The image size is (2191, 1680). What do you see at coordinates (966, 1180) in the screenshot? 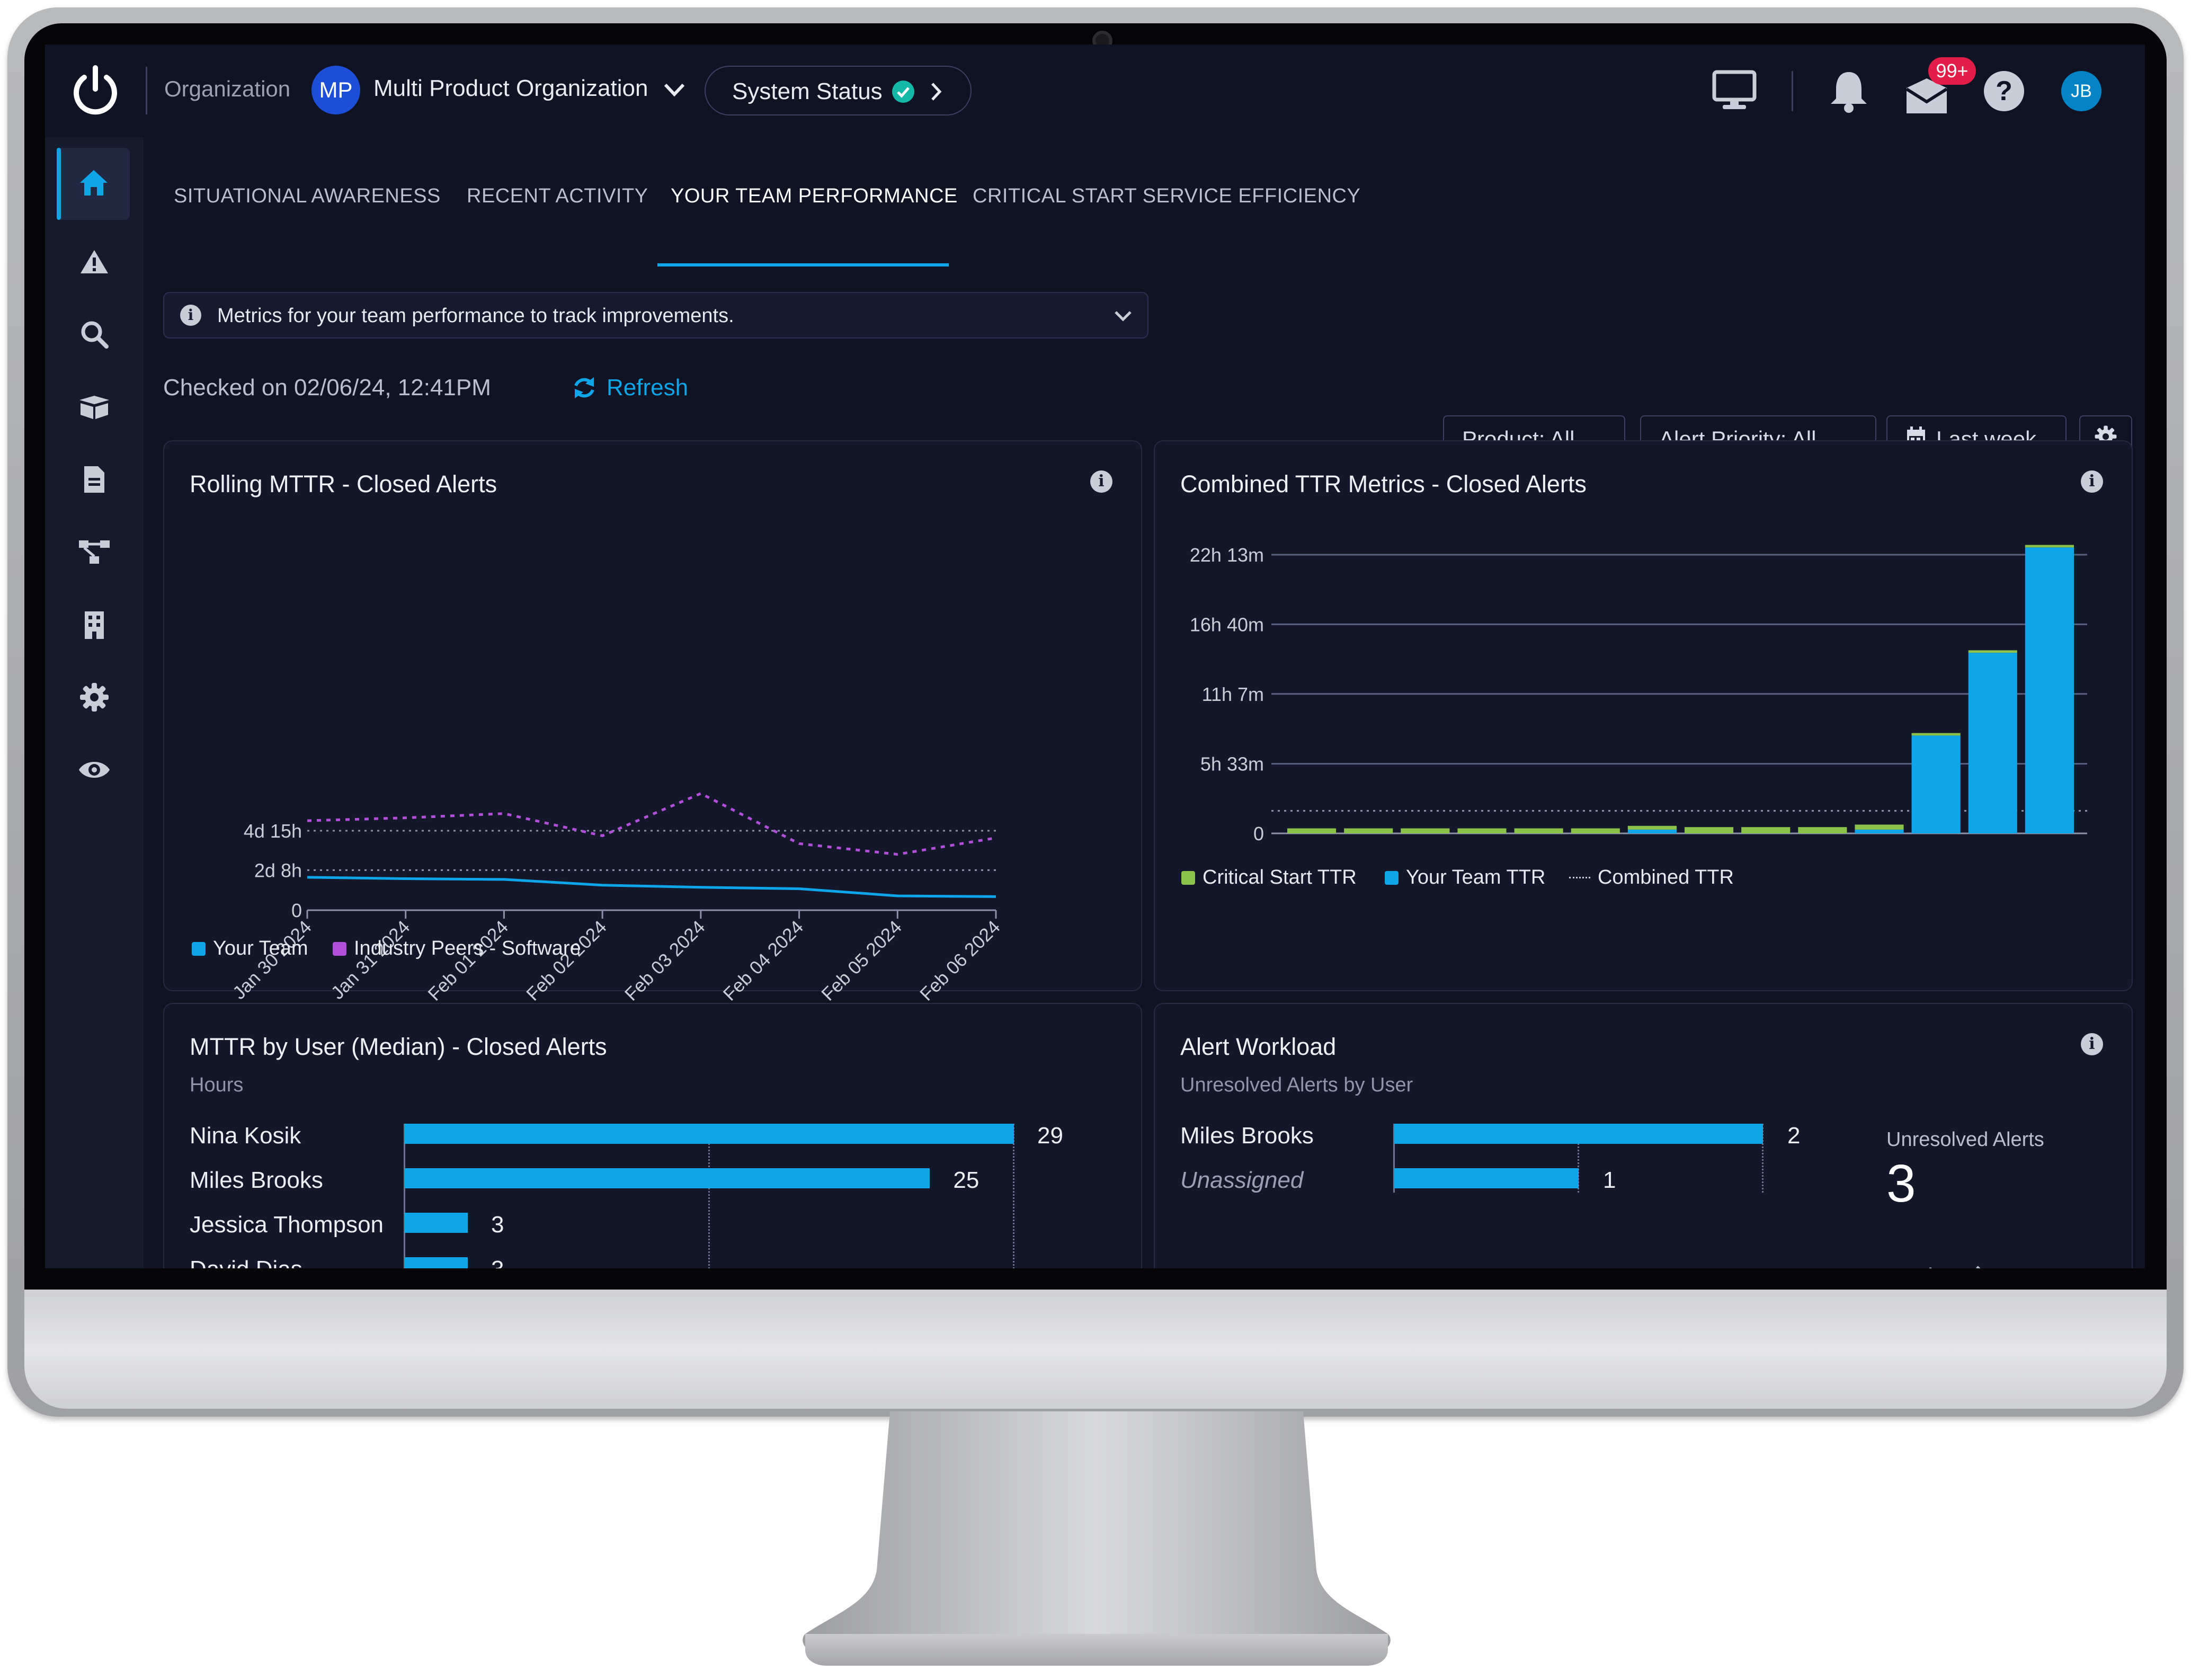
I see `mttr-value-label: 25` at bounding box center [966, 1180].